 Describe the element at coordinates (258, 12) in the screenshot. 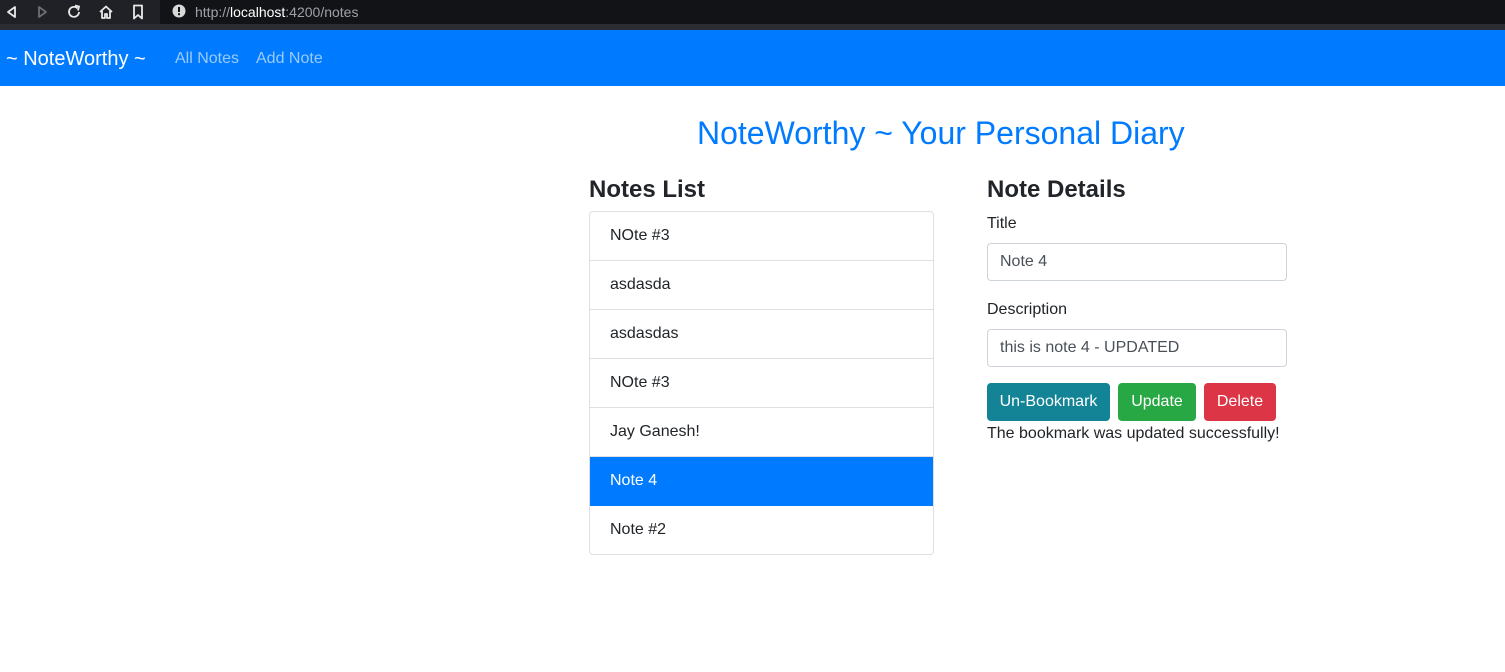

I see `url-host: localhost` at that location.